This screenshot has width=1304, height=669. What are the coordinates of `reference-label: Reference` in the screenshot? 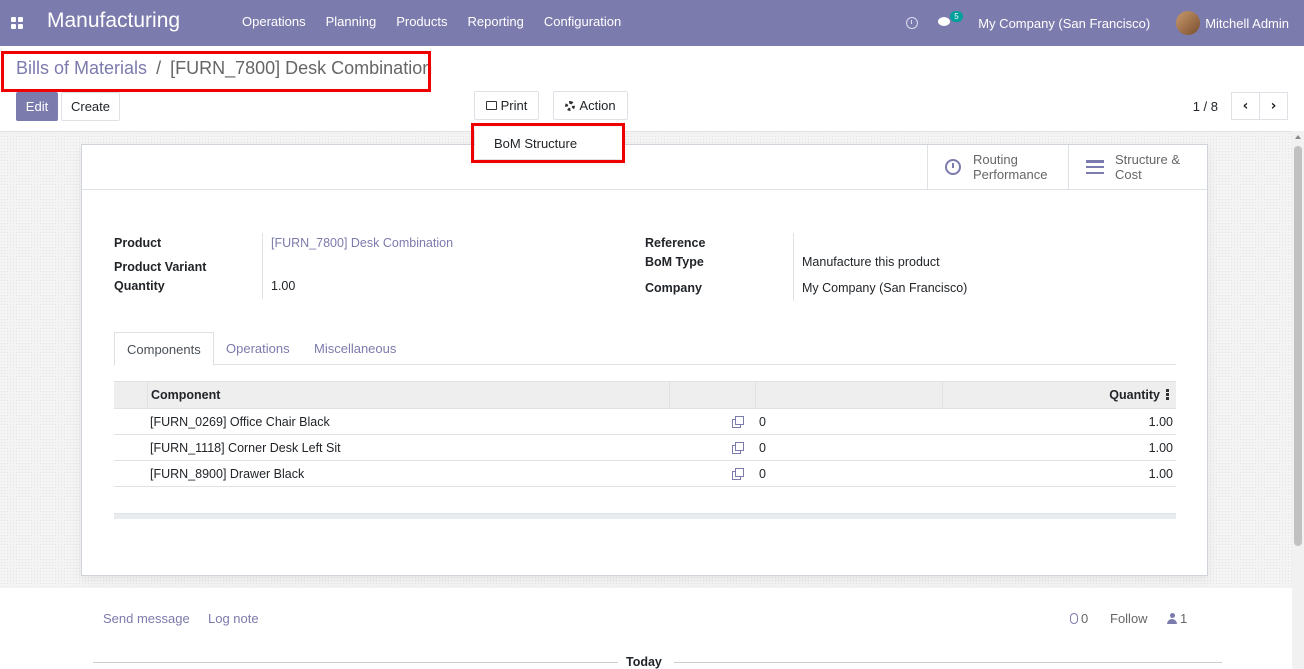 It's located at (675, 243).